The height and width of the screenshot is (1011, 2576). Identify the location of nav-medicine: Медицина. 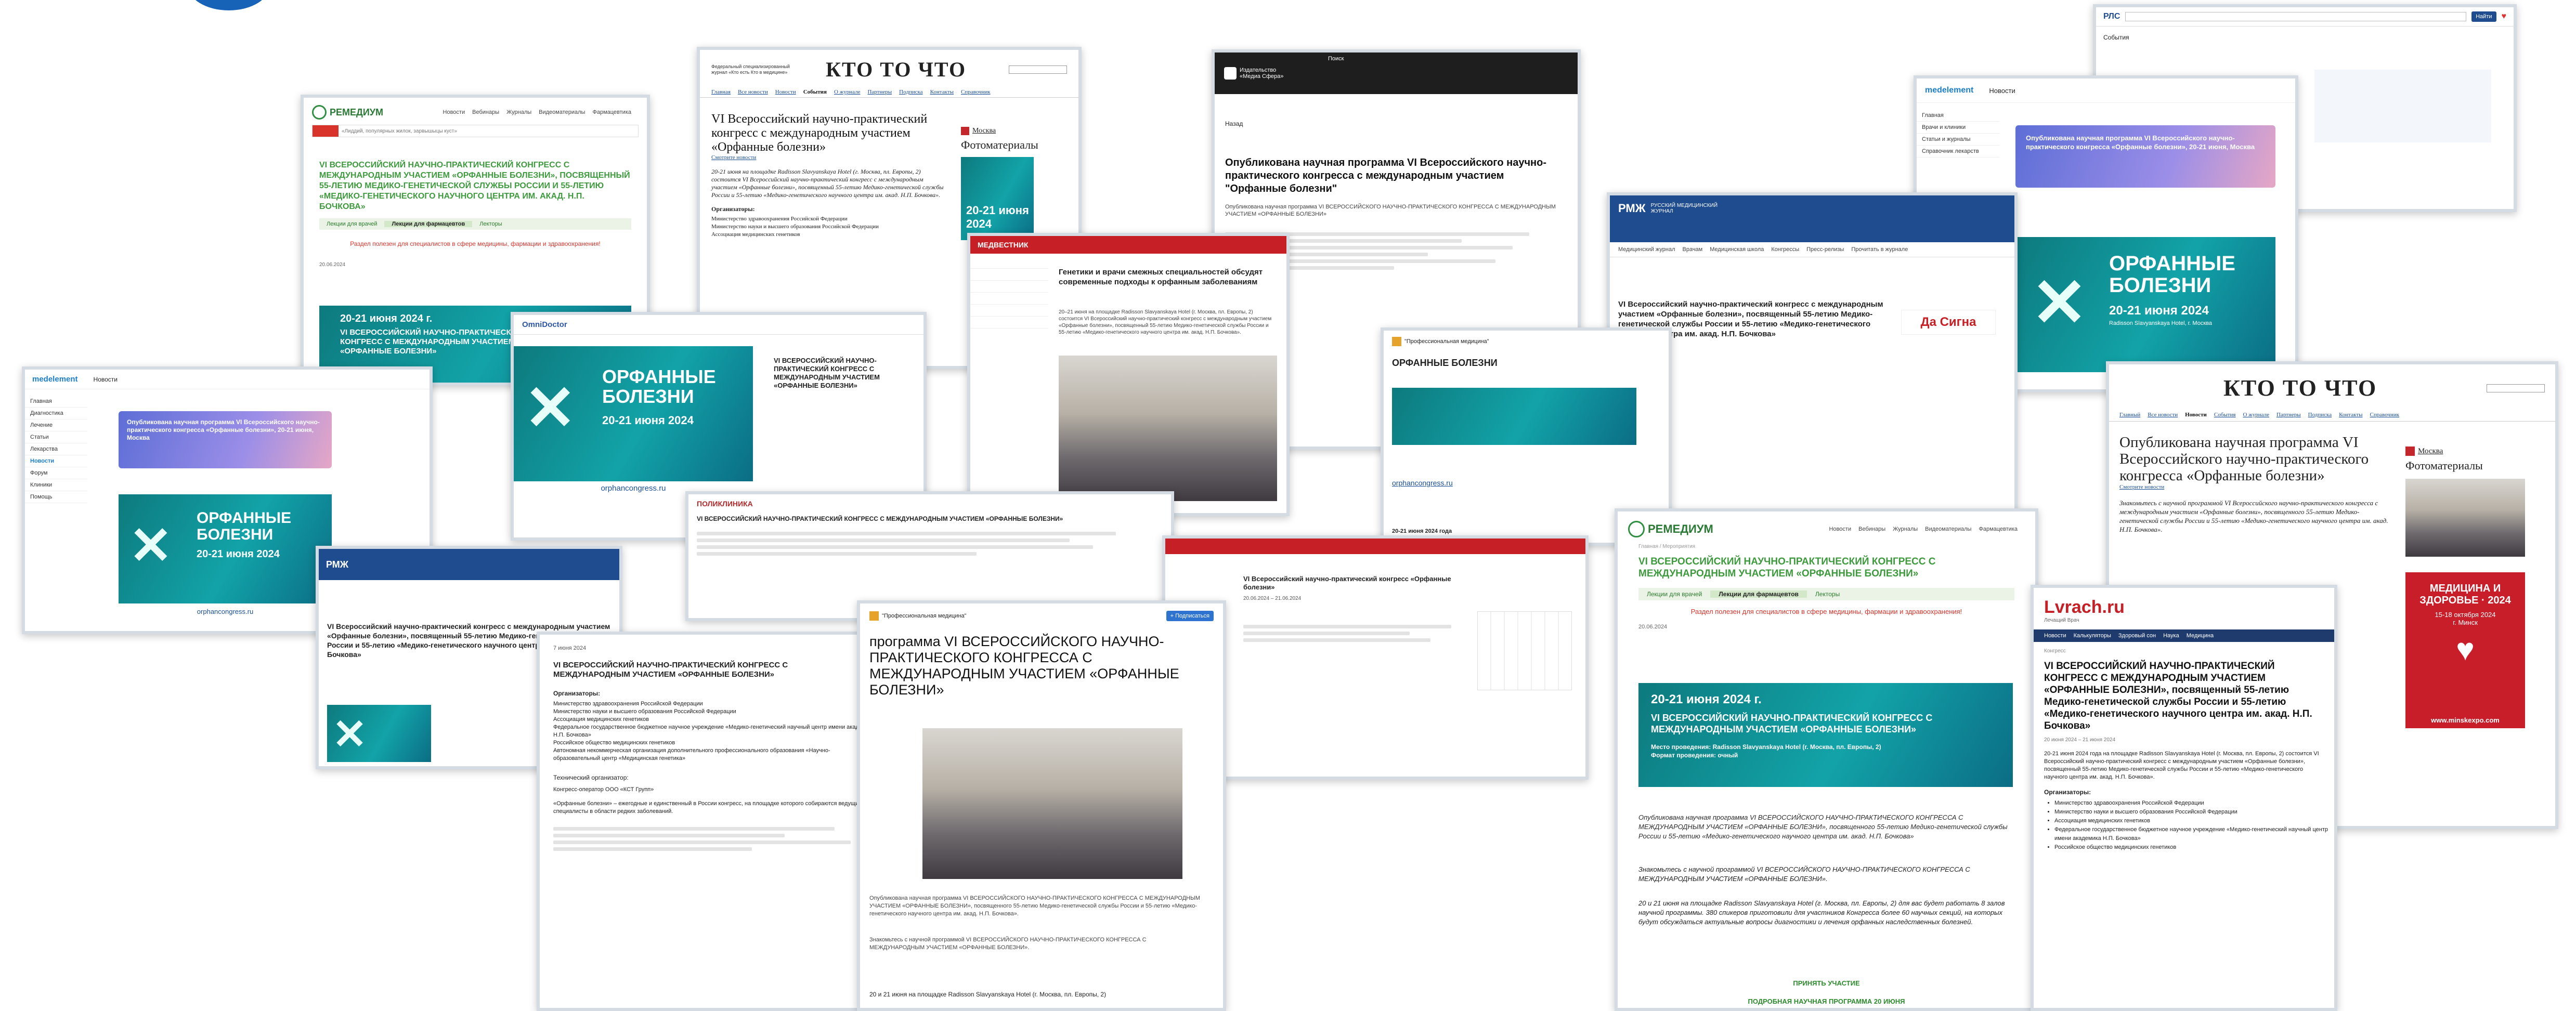
(2200, 636).